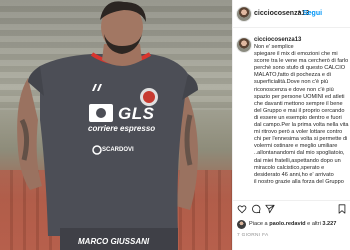 The height and width of the screenshot is (250, 350). I want to click on shorts-sponsor: MARCO GIUSSANI, so click(114, 241).